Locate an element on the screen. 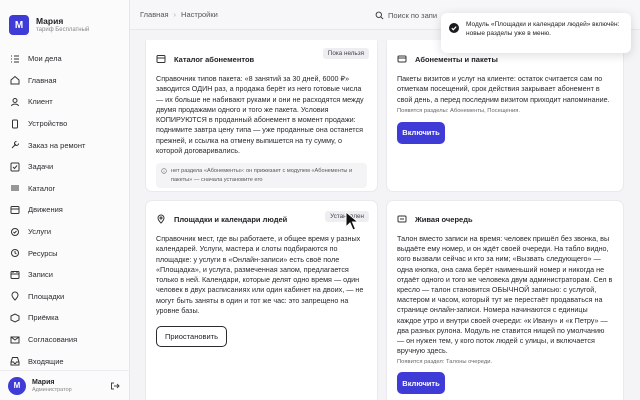 Image resolution: width=640 pixels, height=400 pixels. sidebar-item-repair-order: Заказ на ремонт is located at coordinates (64, 145).